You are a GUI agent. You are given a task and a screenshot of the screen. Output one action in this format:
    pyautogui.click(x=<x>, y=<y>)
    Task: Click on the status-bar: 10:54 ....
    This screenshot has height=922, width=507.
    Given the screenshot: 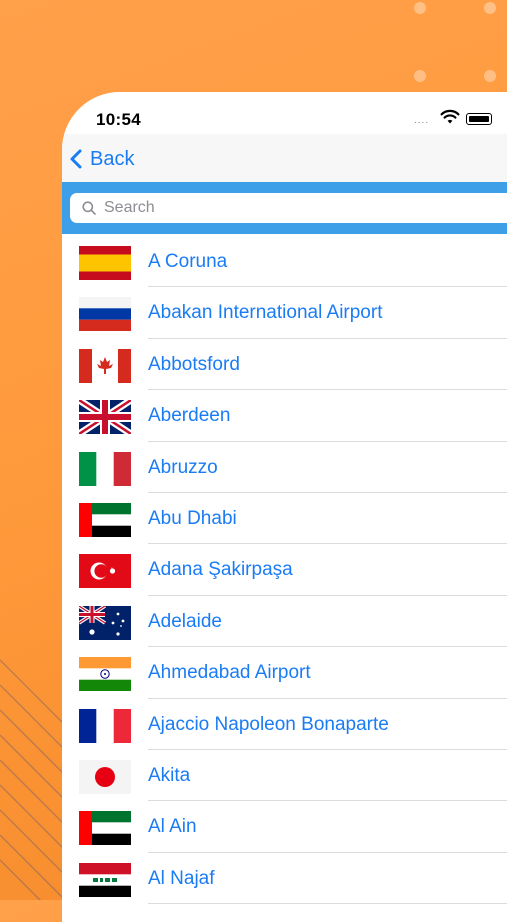 What is the action you would take?
    pyautogui.click(x=284, y=113)
    